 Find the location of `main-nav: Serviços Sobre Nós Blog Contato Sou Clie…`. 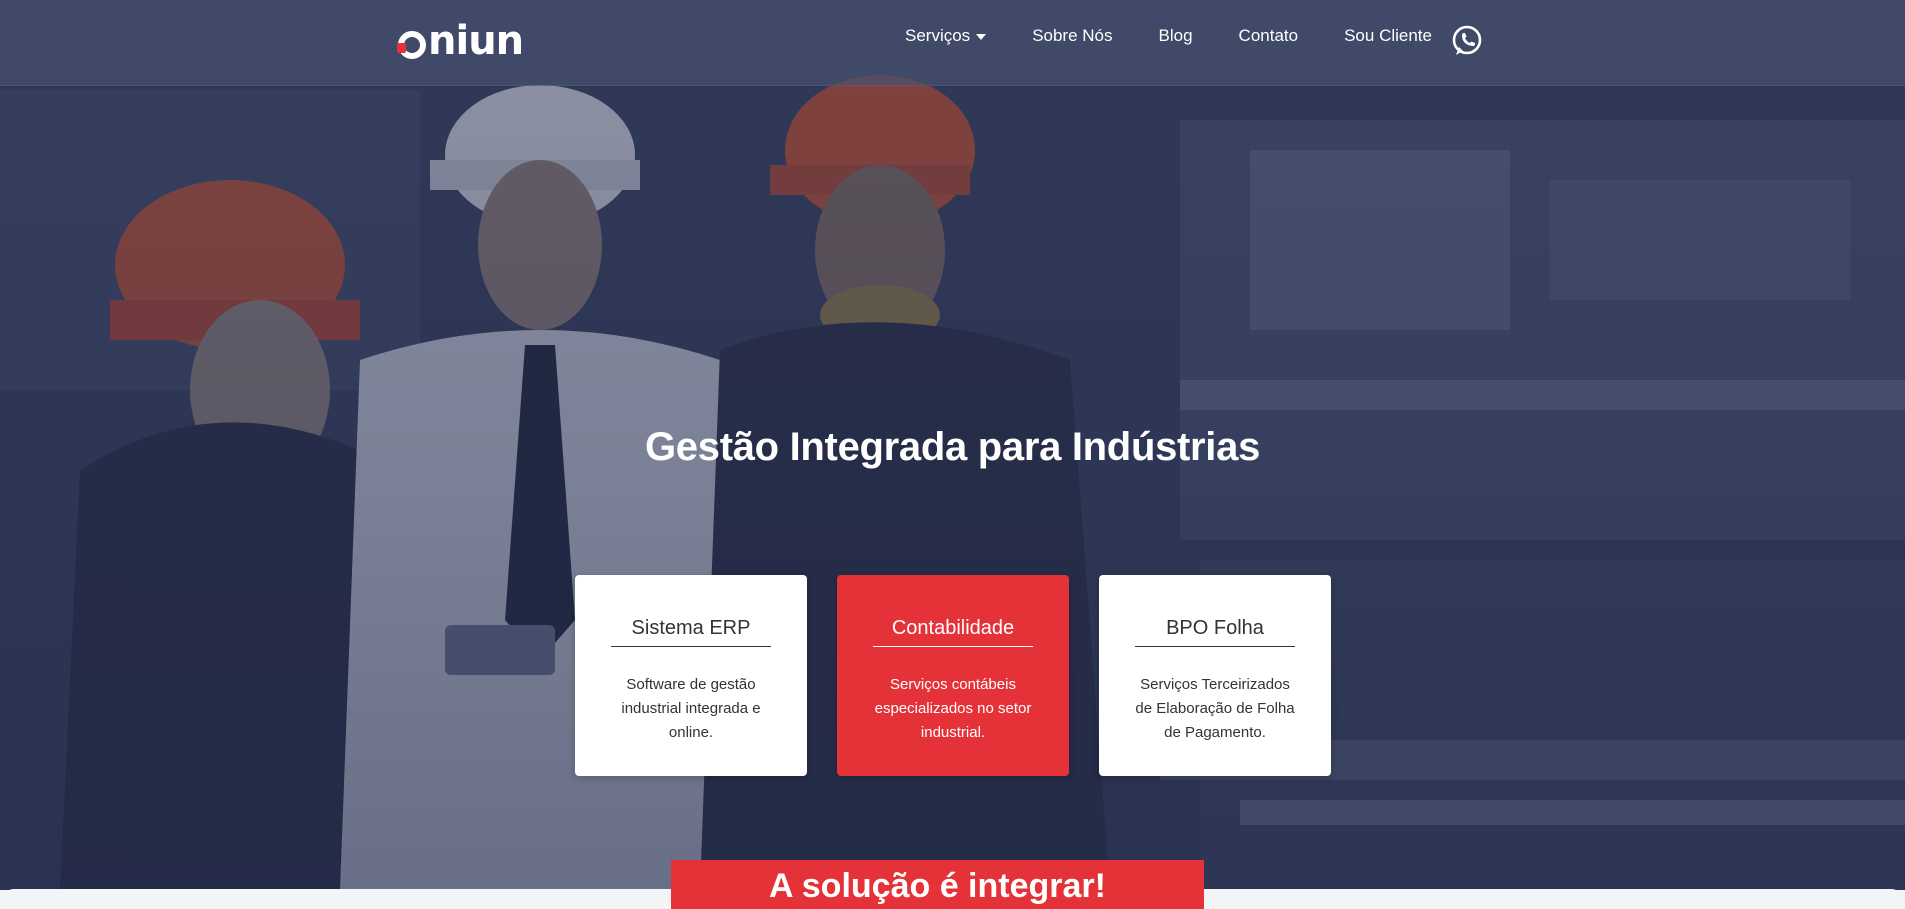

main-nav: Serviços Sobre Nós Blog Contato Sou Clie… is located at coordinates (1191, 36).